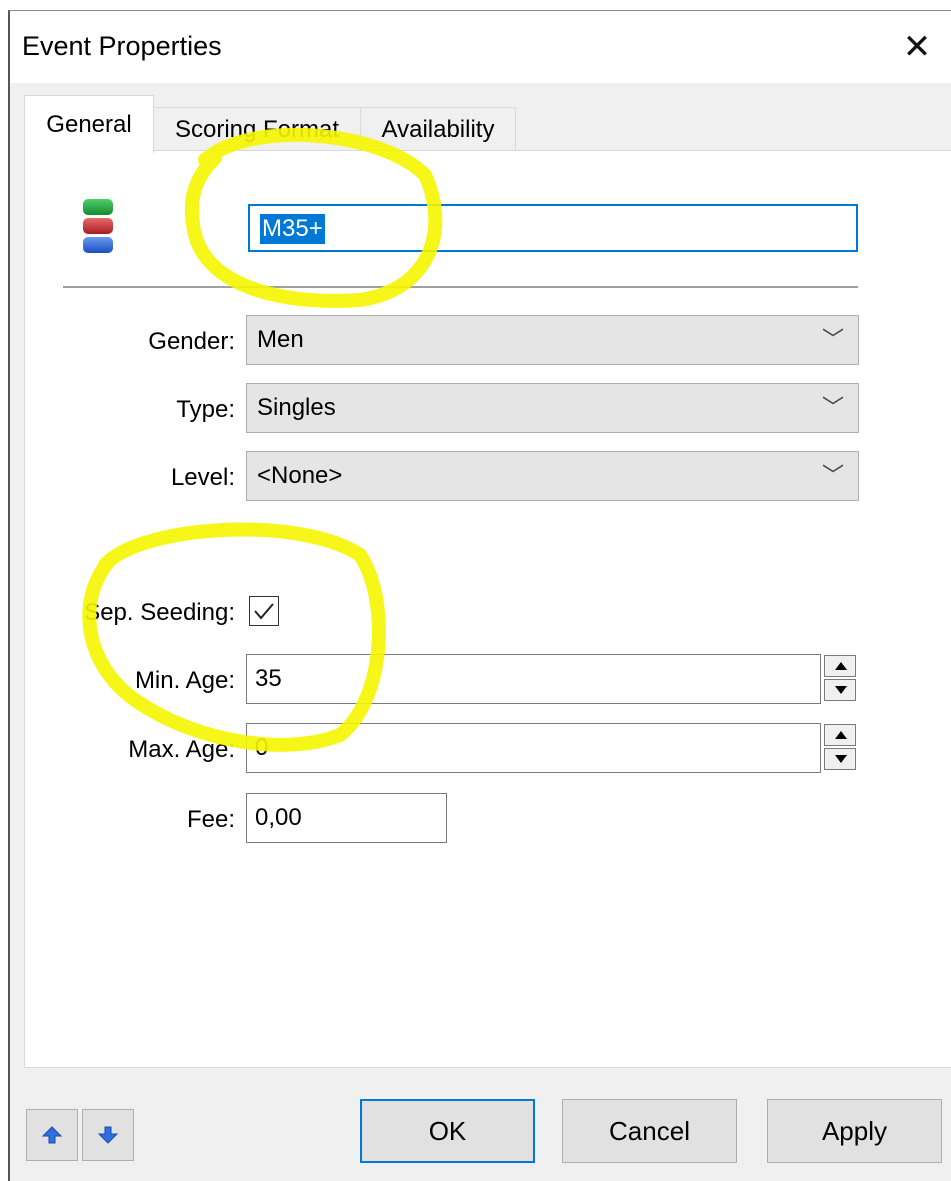 This screenshot has width=951, height=1181. Describe the element at coordinates (533, 748) in the screenshot. I see `max-age-input: 0` at that location.